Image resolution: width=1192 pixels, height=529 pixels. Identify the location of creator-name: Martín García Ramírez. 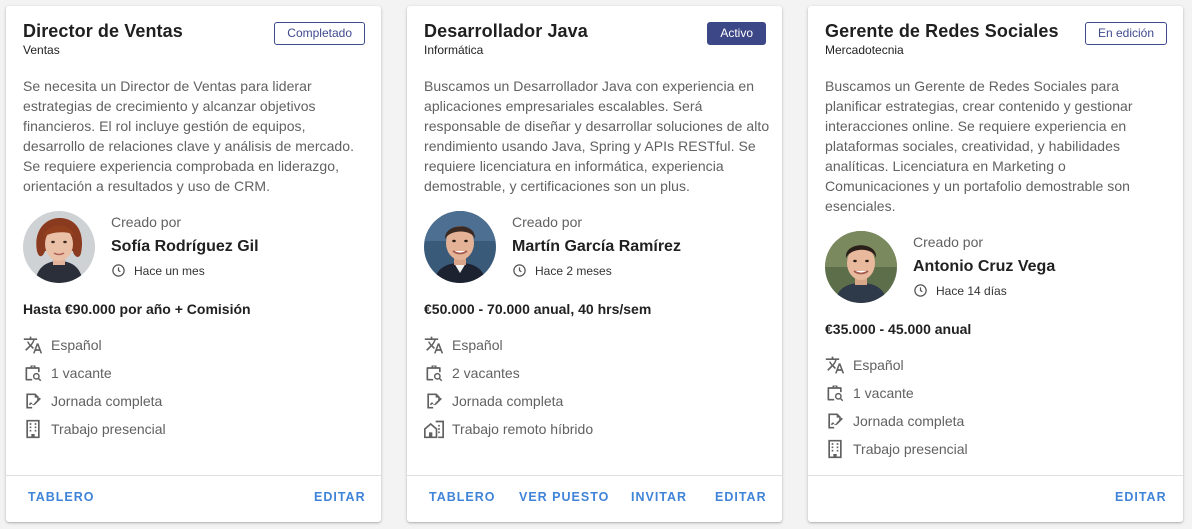
(596, 246).